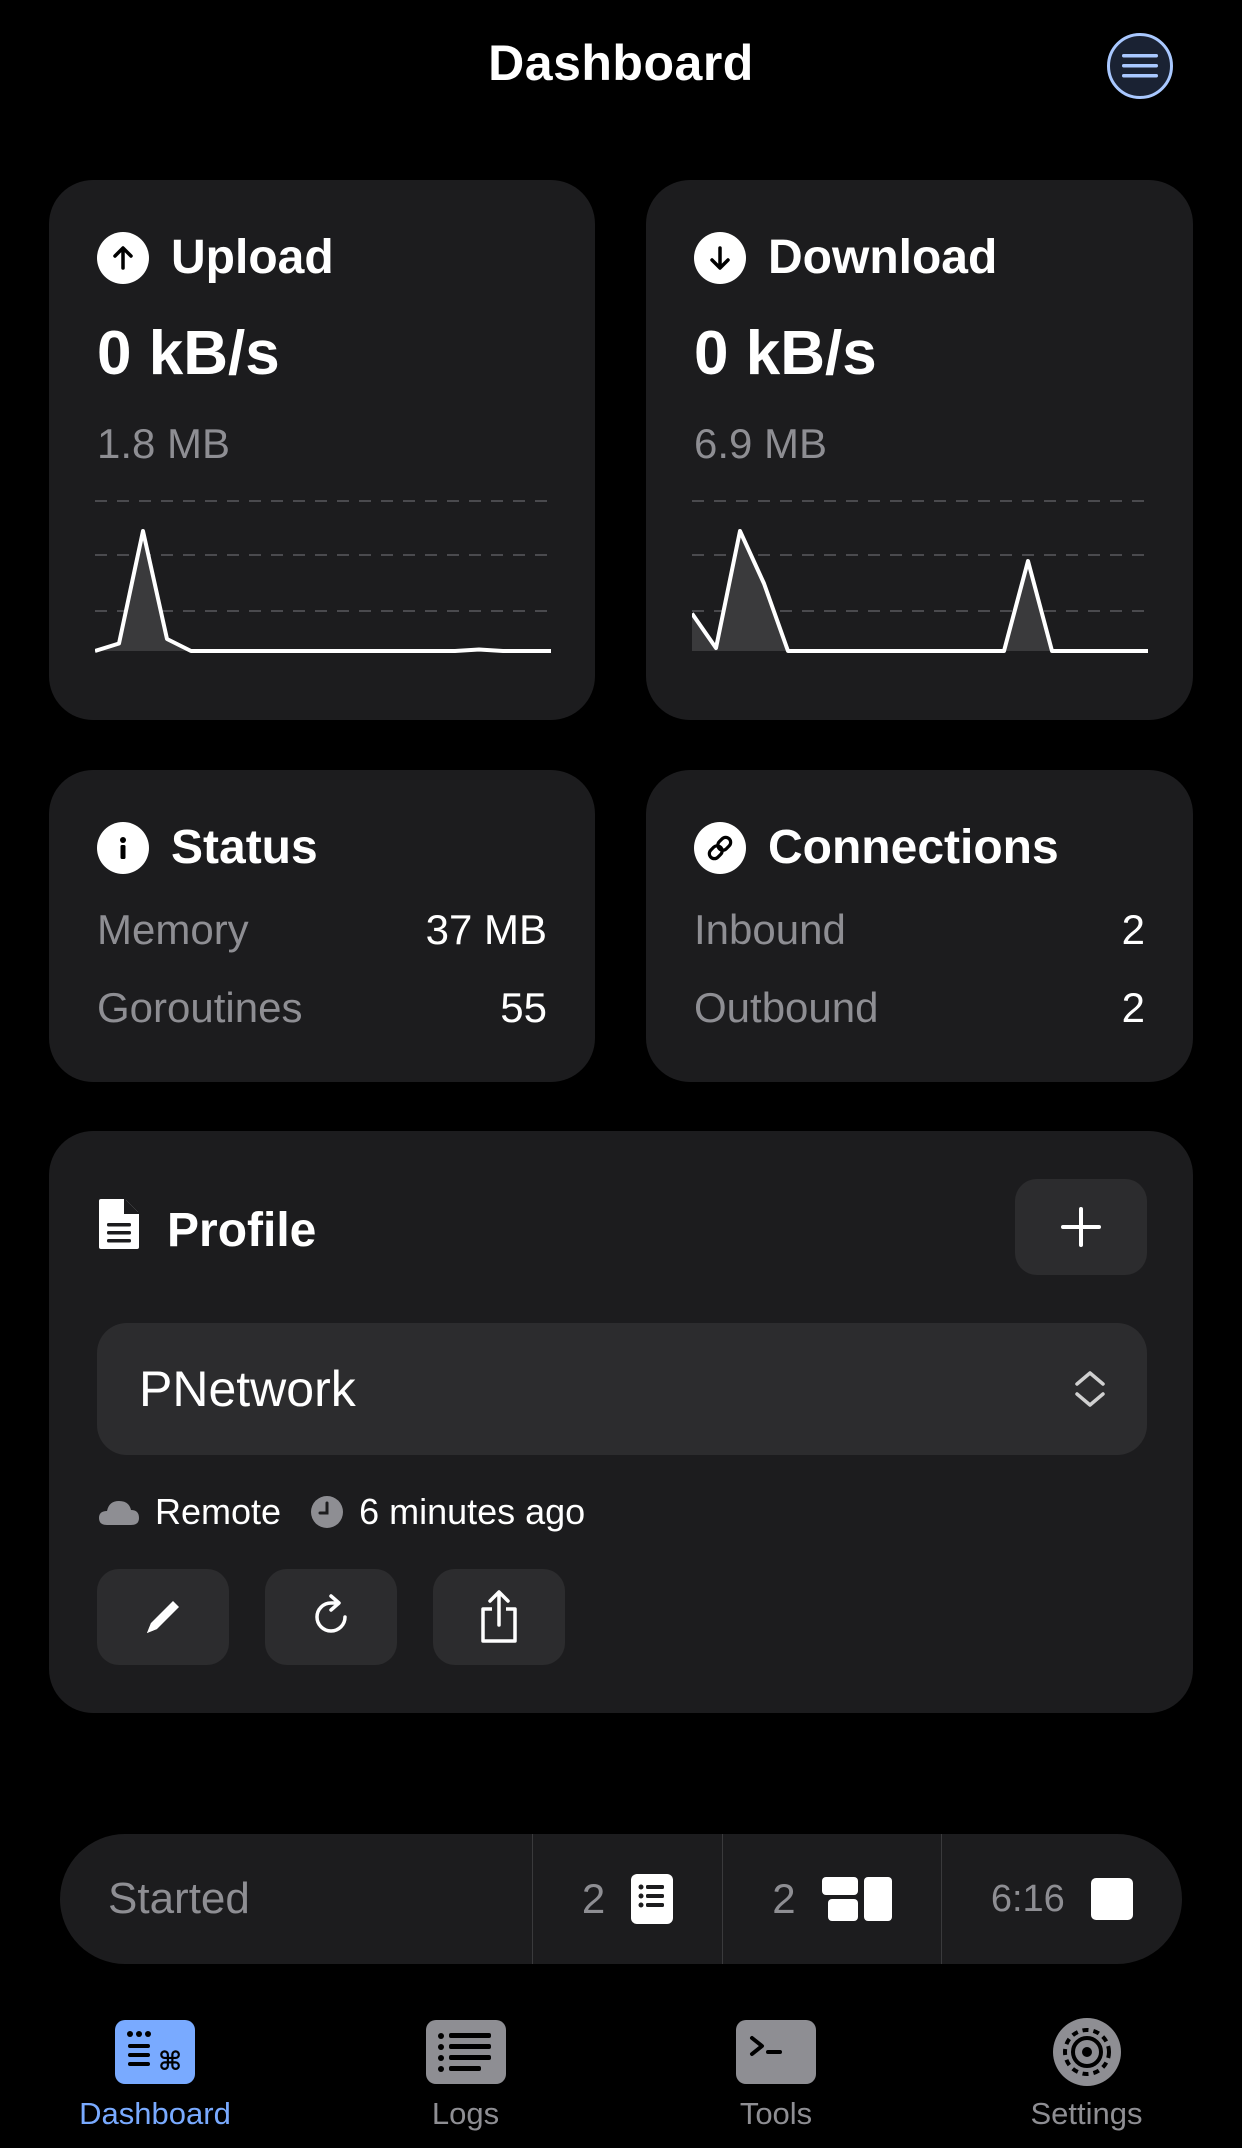  I want to click on profile-source: Remote, so click(218, 1511).